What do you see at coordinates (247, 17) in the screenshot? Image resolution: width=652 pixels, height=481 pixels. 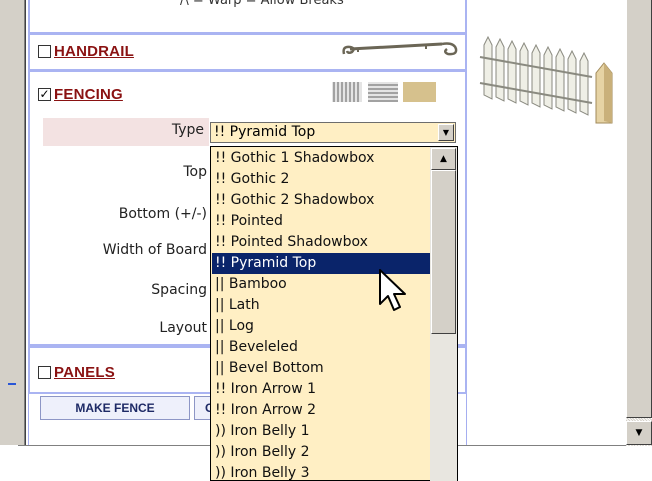 I see `section-top-partial: /\ = Warp = Allow Breaks` at bounding box center [247, 17].